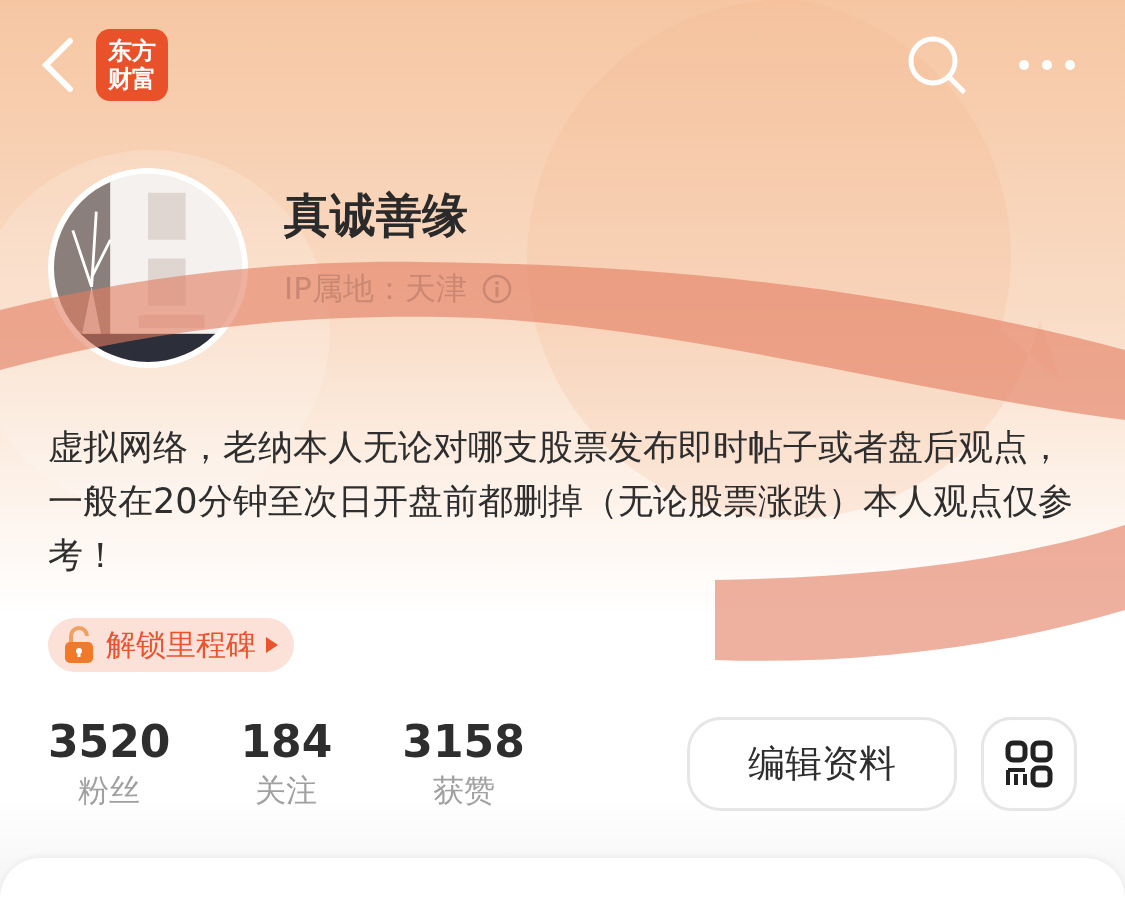 Image resolution: width=1125 pixels, height=907 pixels. What do you see at coordinates (822, 764) in the screenshot?
I see `edit-profile-button: 编辑资料` at bounding box center [822, 764].